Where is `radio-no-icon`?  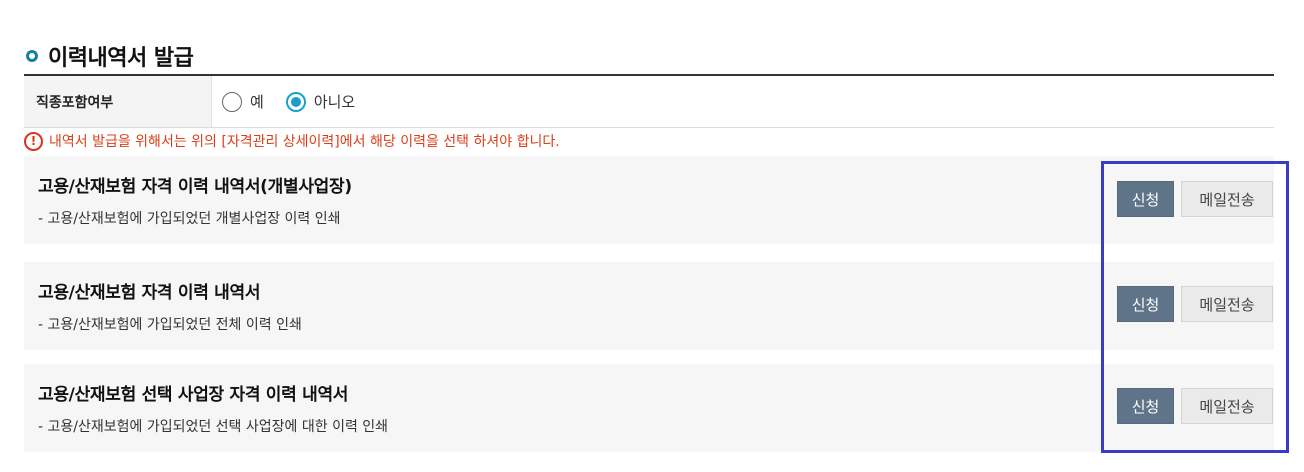
radio-no-icon is located at coordinates (295, 101).